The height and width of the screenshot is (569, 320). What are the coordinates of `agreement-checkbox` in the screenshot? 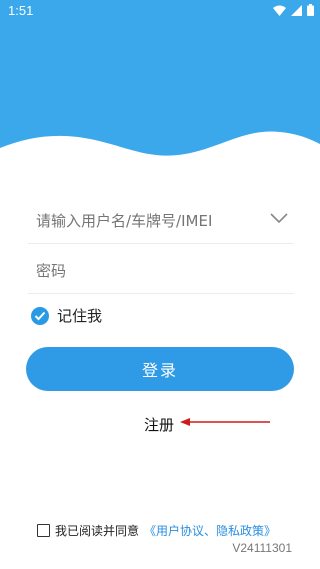 It's located at (43, 530).